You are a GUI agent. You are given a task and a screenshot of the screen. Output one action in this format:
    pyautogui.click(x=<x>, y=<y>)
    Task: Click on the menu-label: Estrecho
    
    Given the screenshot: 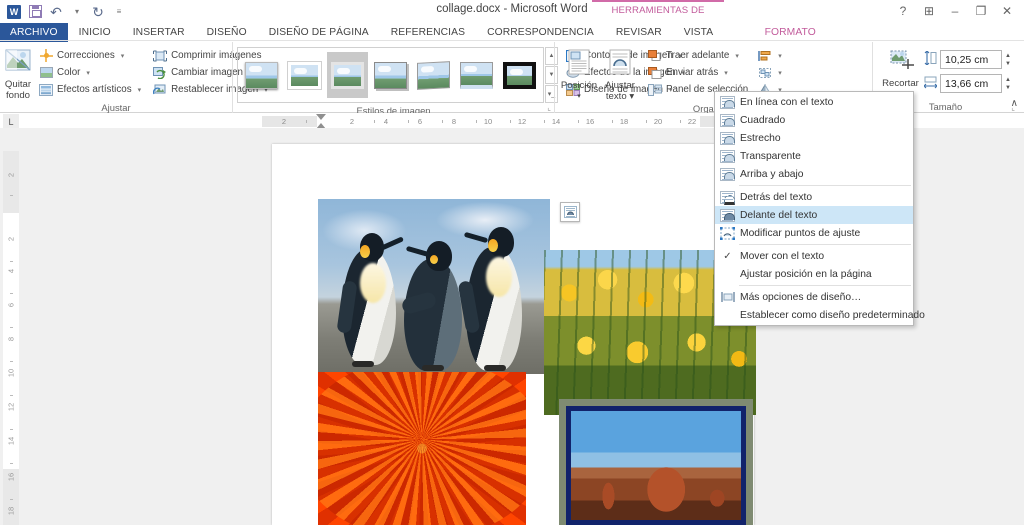 What is the action you would take?
    pyautogui.click(x=760, y=138)
    